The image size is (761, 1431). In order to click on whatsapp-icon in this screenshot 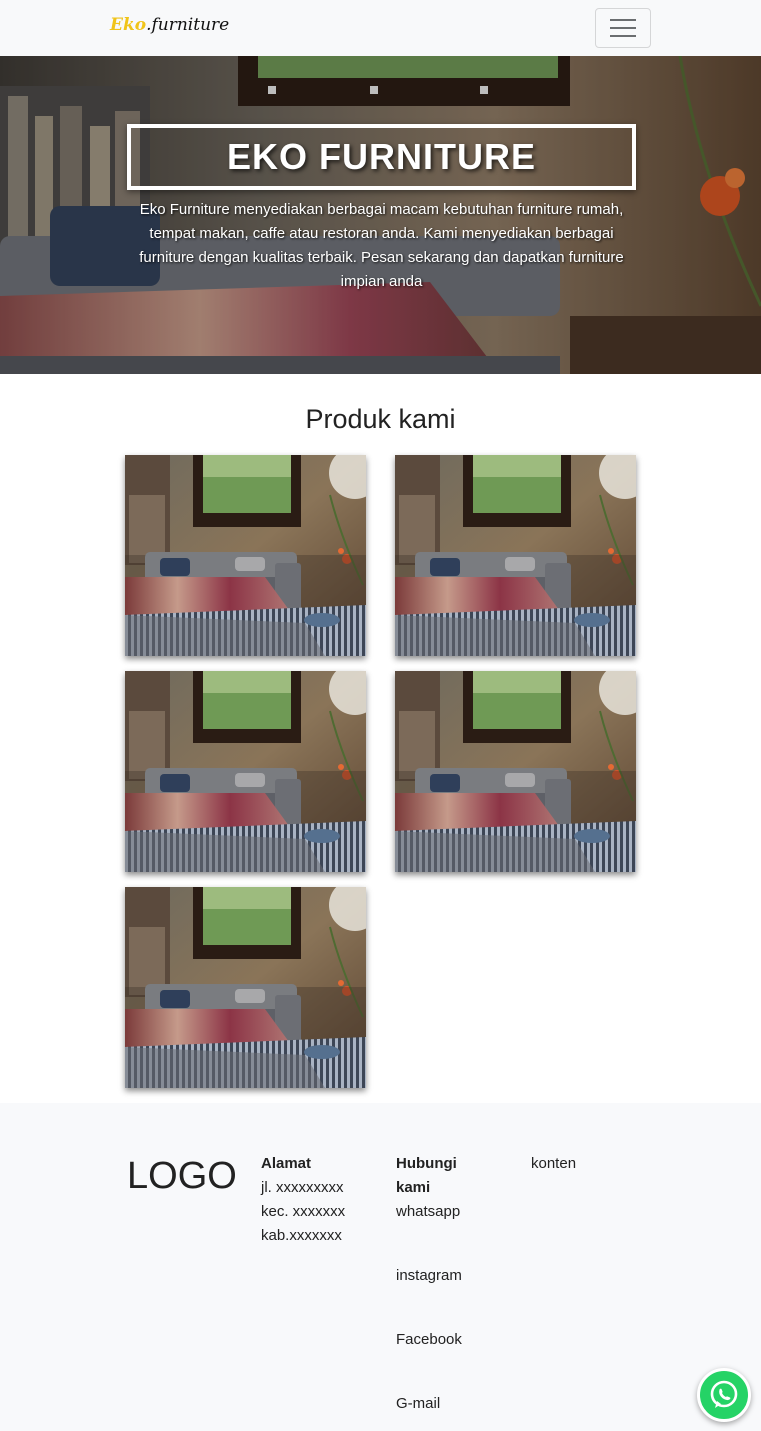, I will do `click(724, 1394)`.